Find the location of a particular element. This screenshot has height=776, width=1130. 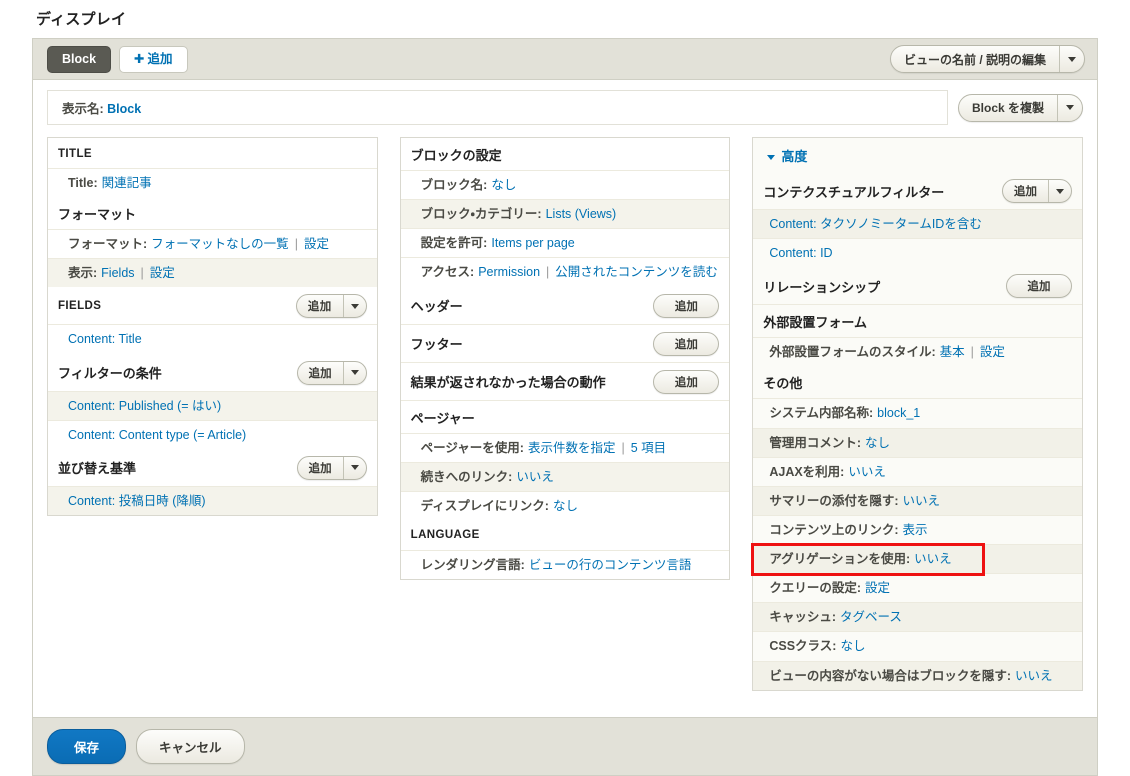

views-row: 設定を許可: Items per page is located at coordinates (565, 244).